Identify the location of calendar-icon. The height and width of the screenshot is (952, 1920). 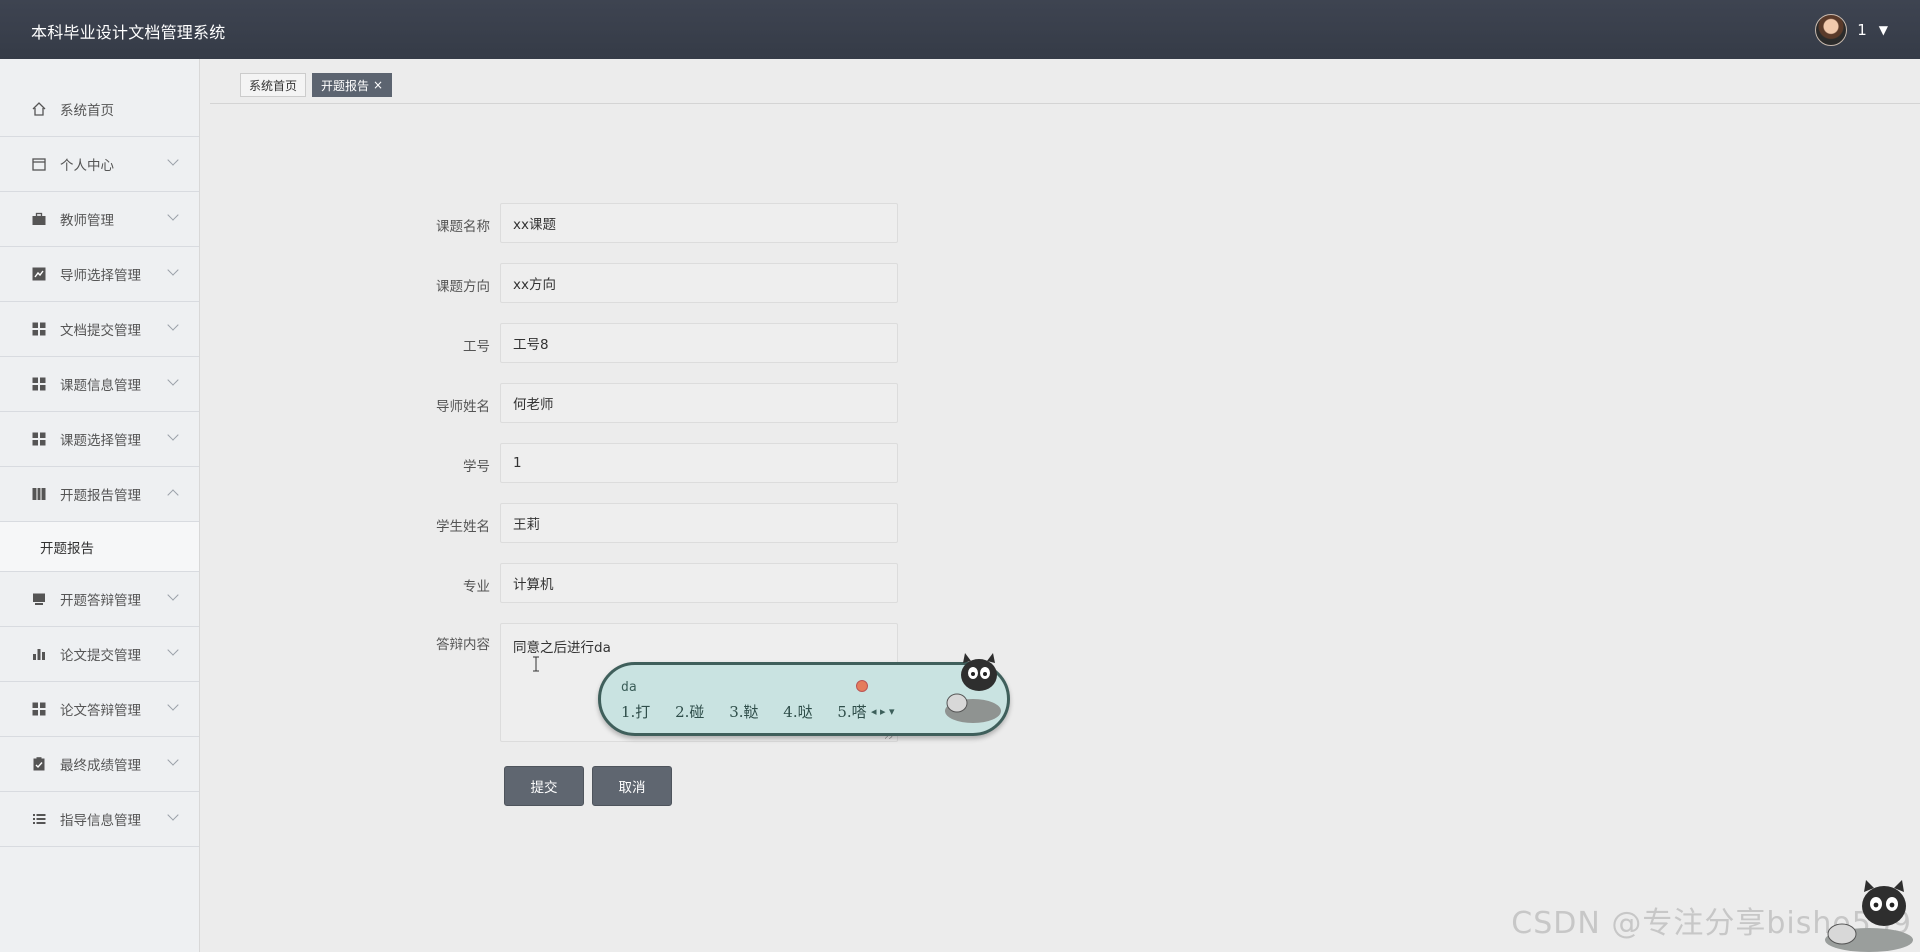
(39, 164).